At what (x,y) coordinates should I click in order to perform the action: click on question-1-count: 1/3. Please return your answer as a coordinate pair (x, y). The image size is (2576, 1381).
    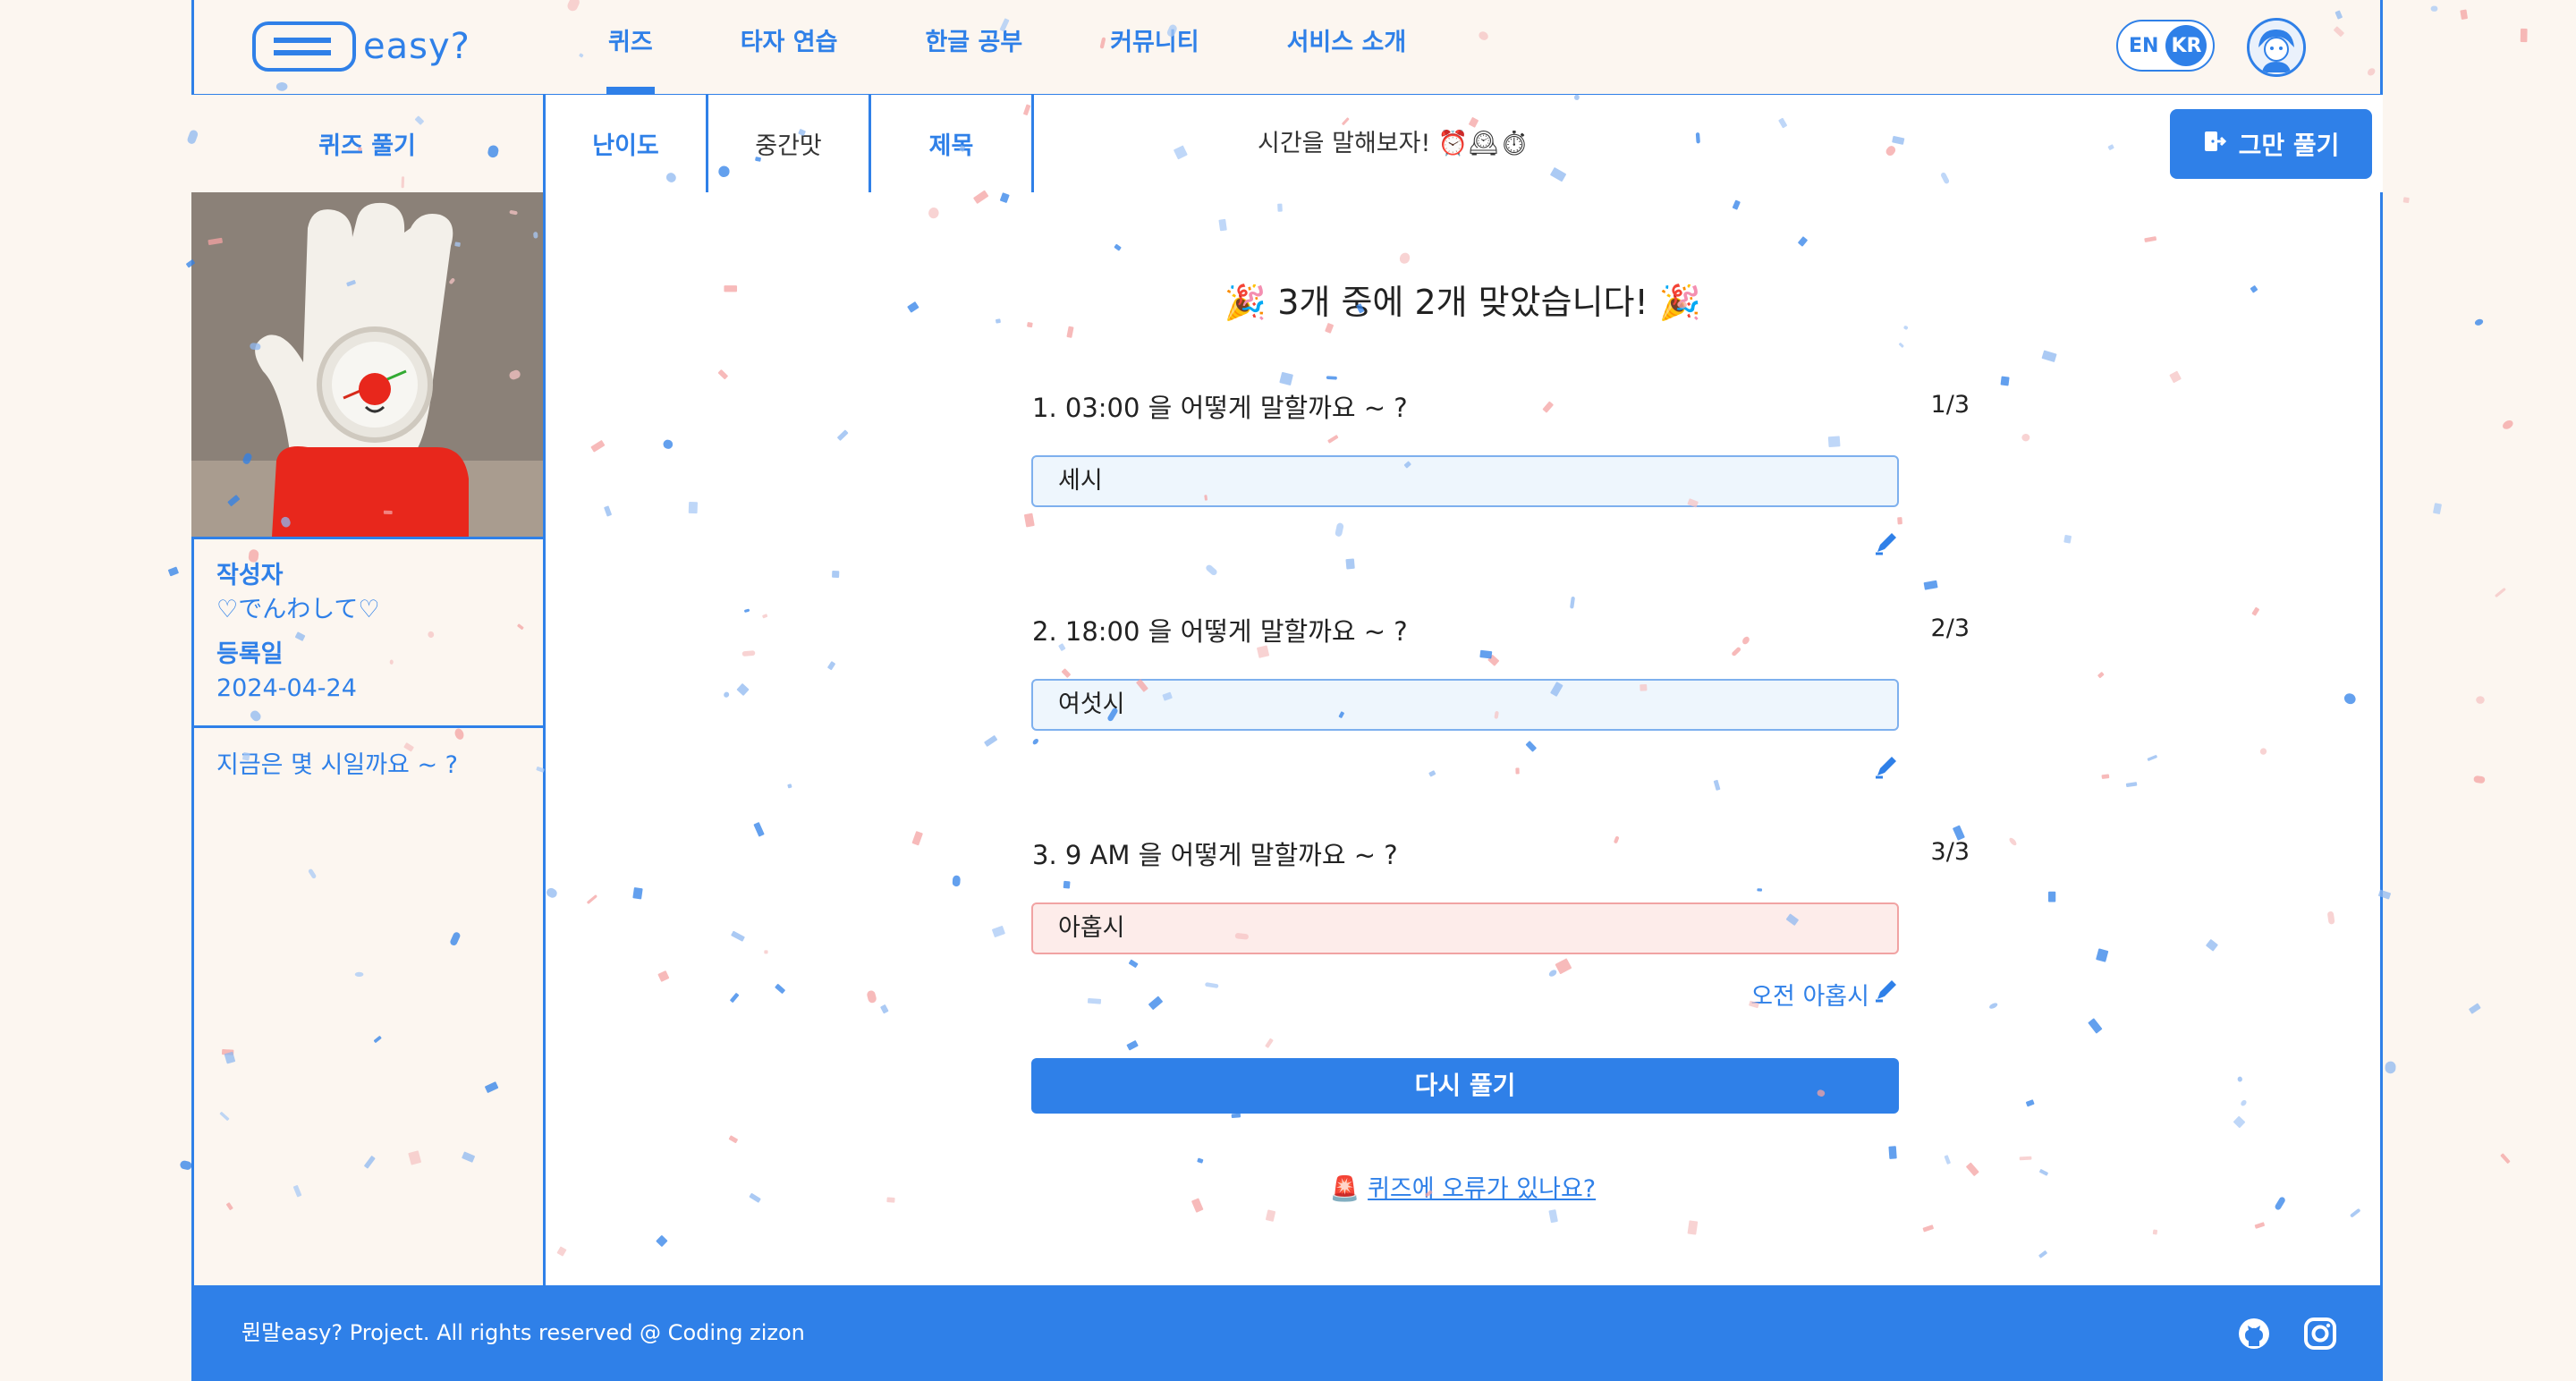
    Looking at the image, I should click on (1950, 405).